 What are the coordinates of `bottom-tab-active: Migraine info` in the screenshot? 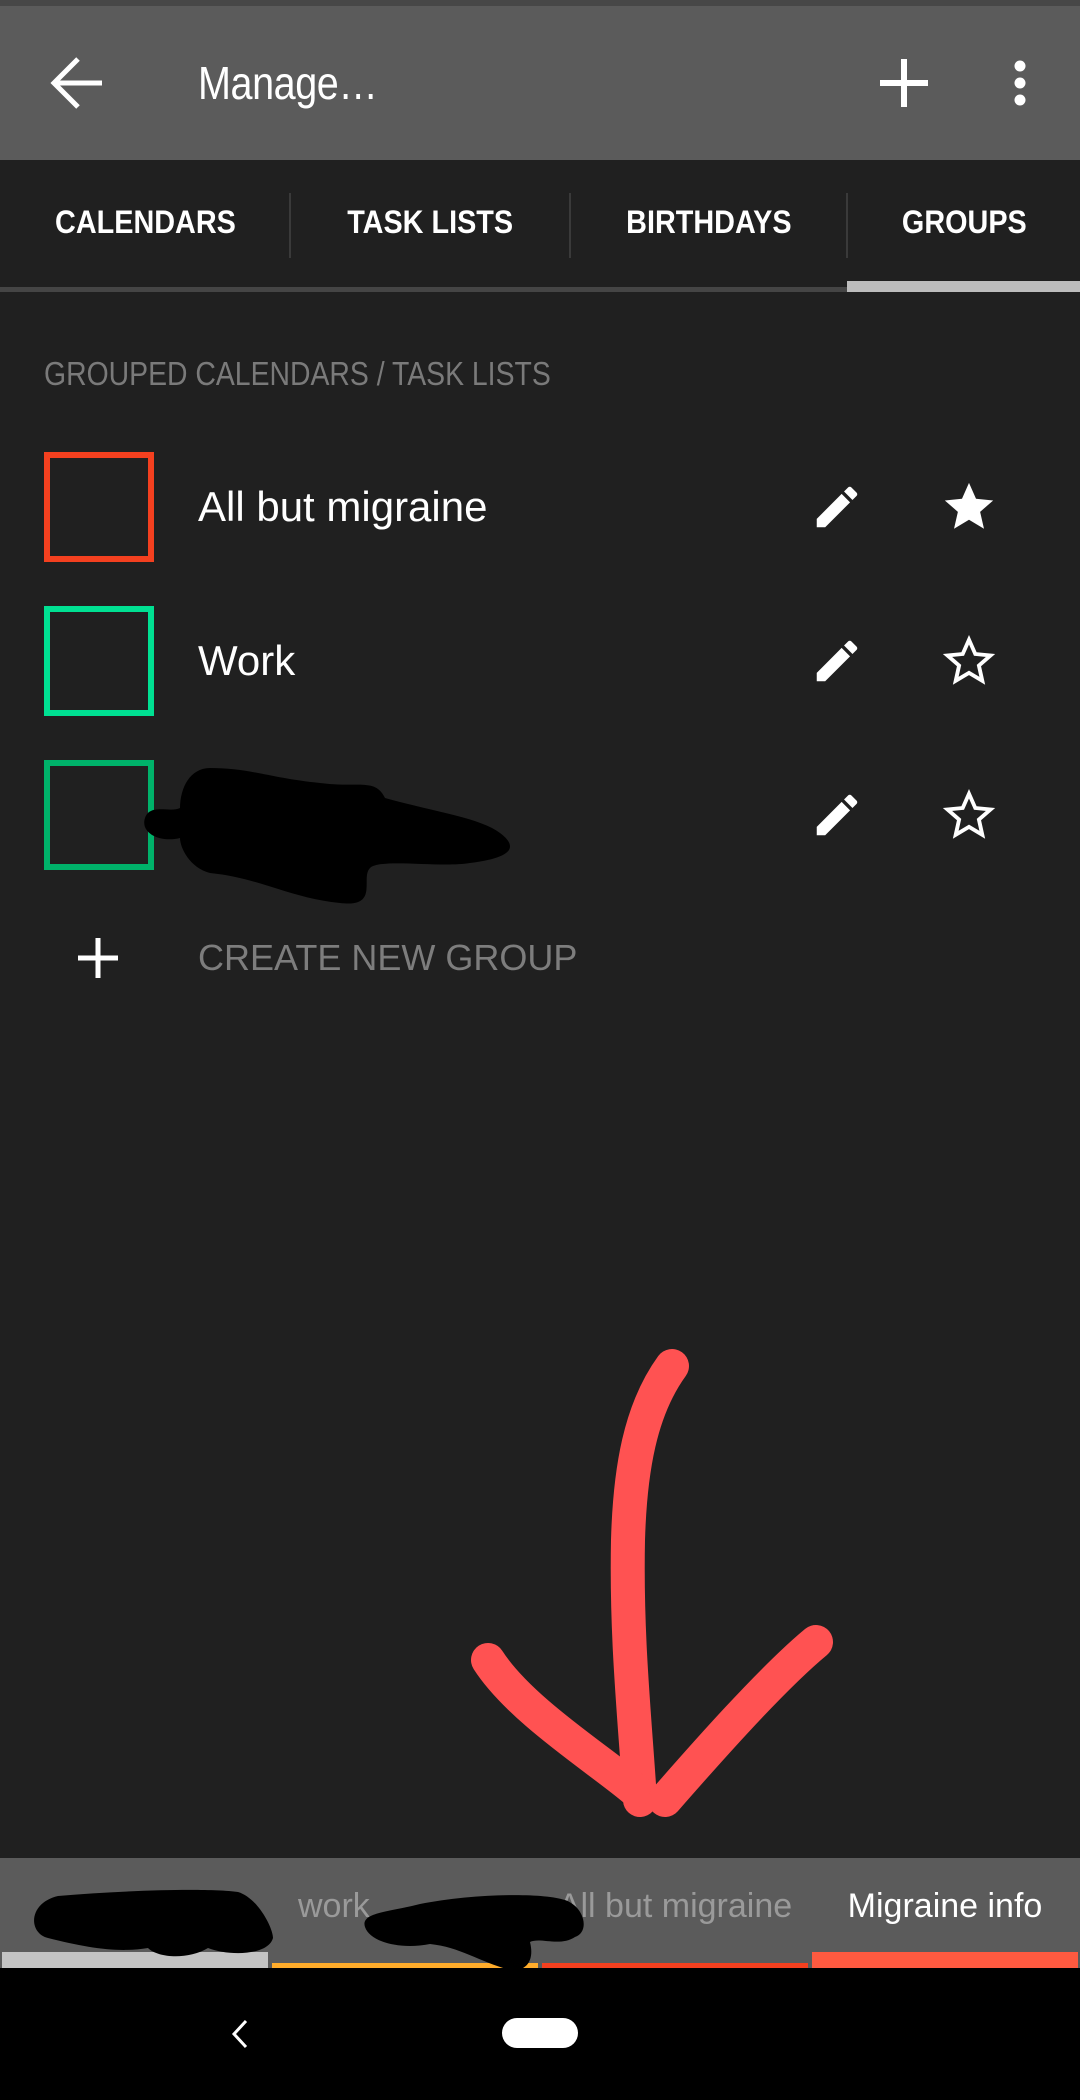 It's located at (945, 1913).